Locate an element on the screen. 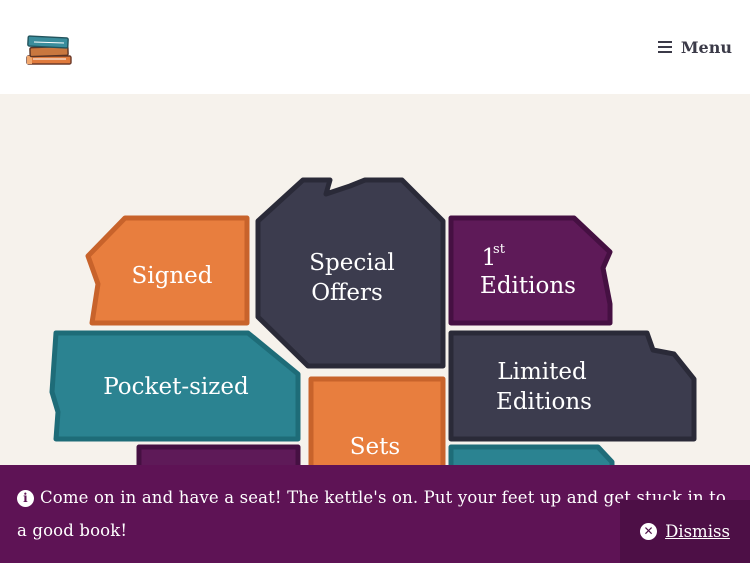  tile-limited-editions-line1: Limited is located at coordinates (542, 372).